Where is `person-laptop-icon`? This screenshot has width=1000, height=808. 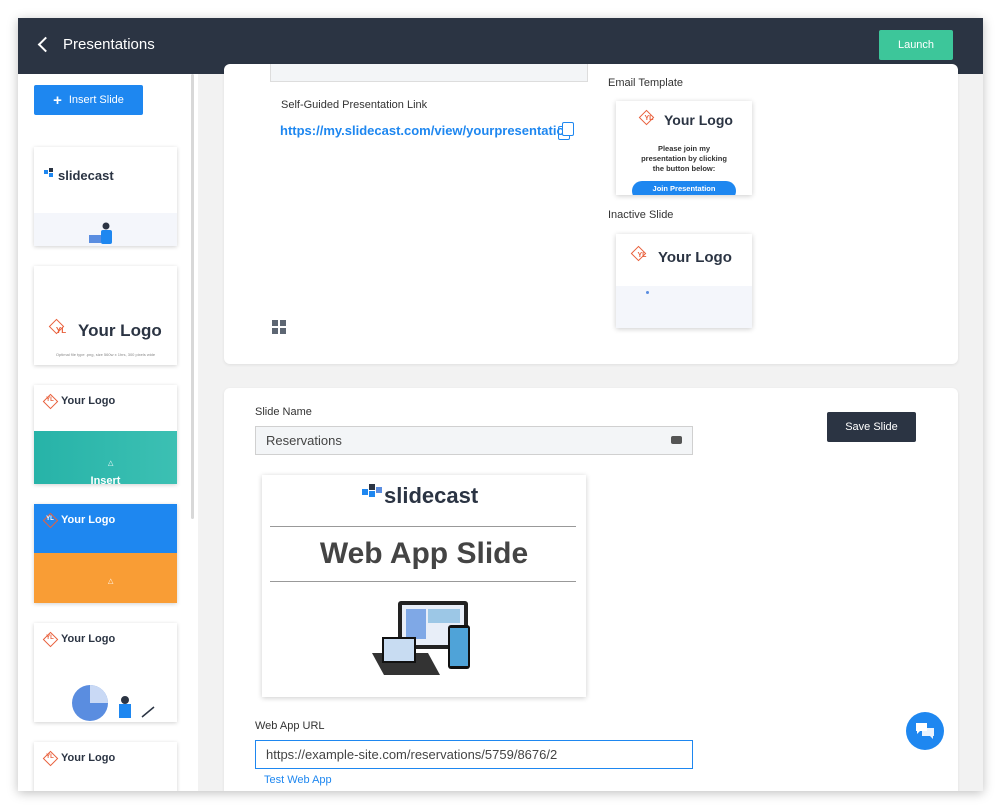 person-laptop-icon is located at coordinates (100, 233).